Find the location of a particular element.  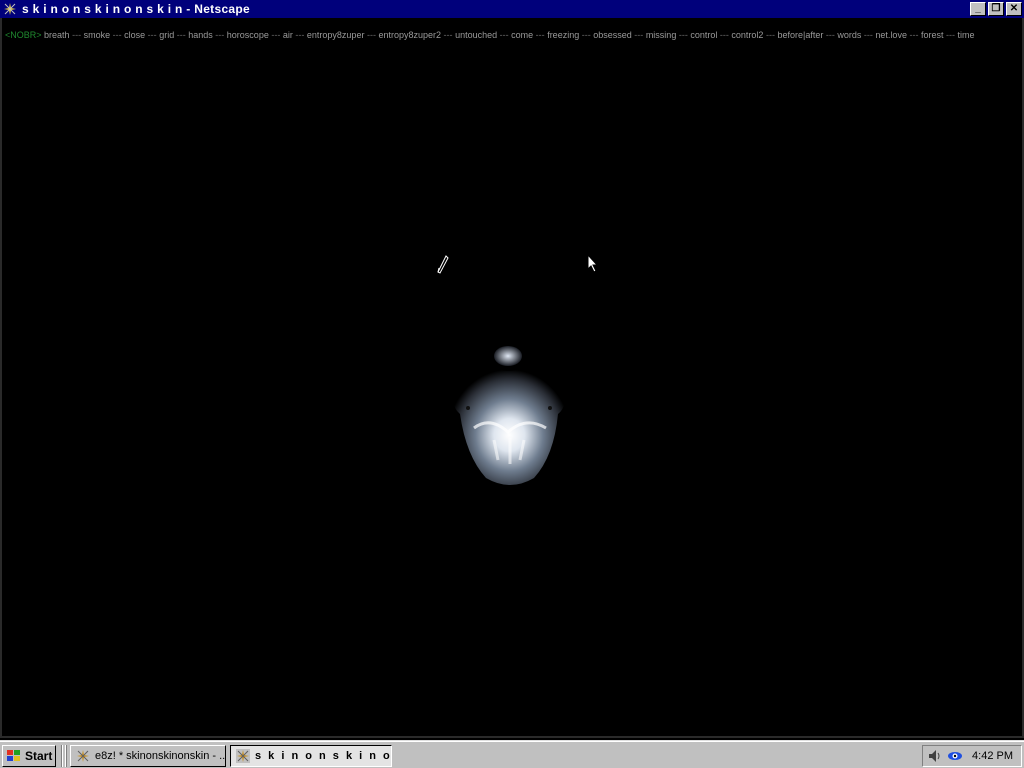

nav-link-missing: missing is located at coordinates (661, 35).